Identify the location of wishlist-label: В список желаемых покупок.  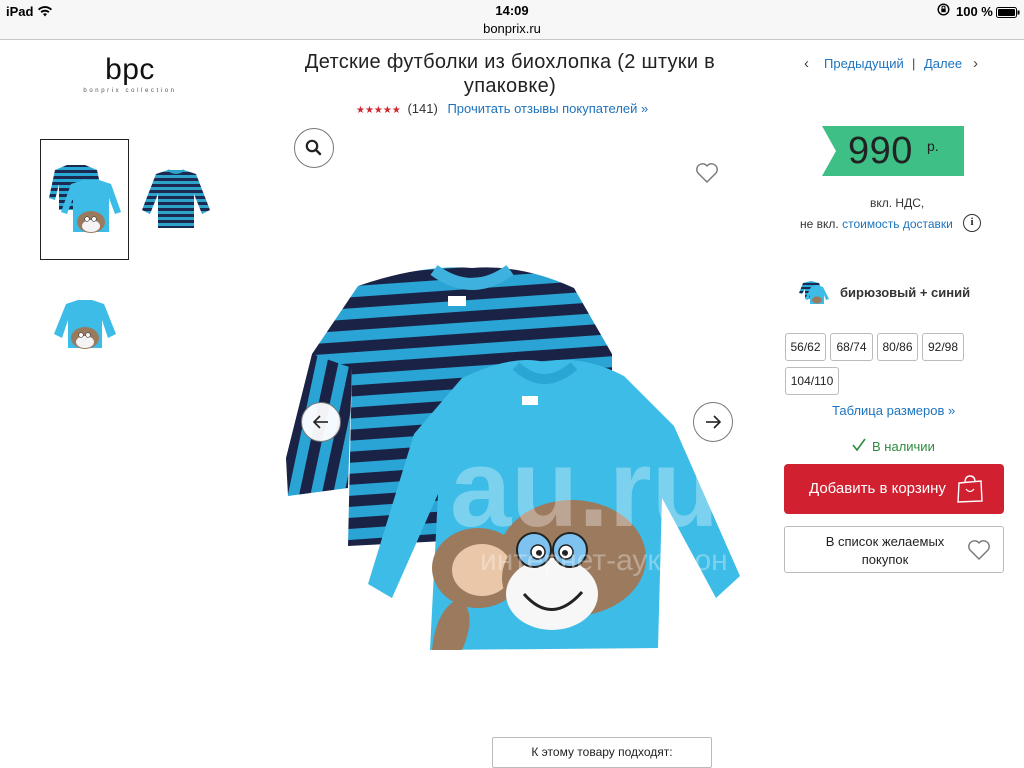
(885, 550).